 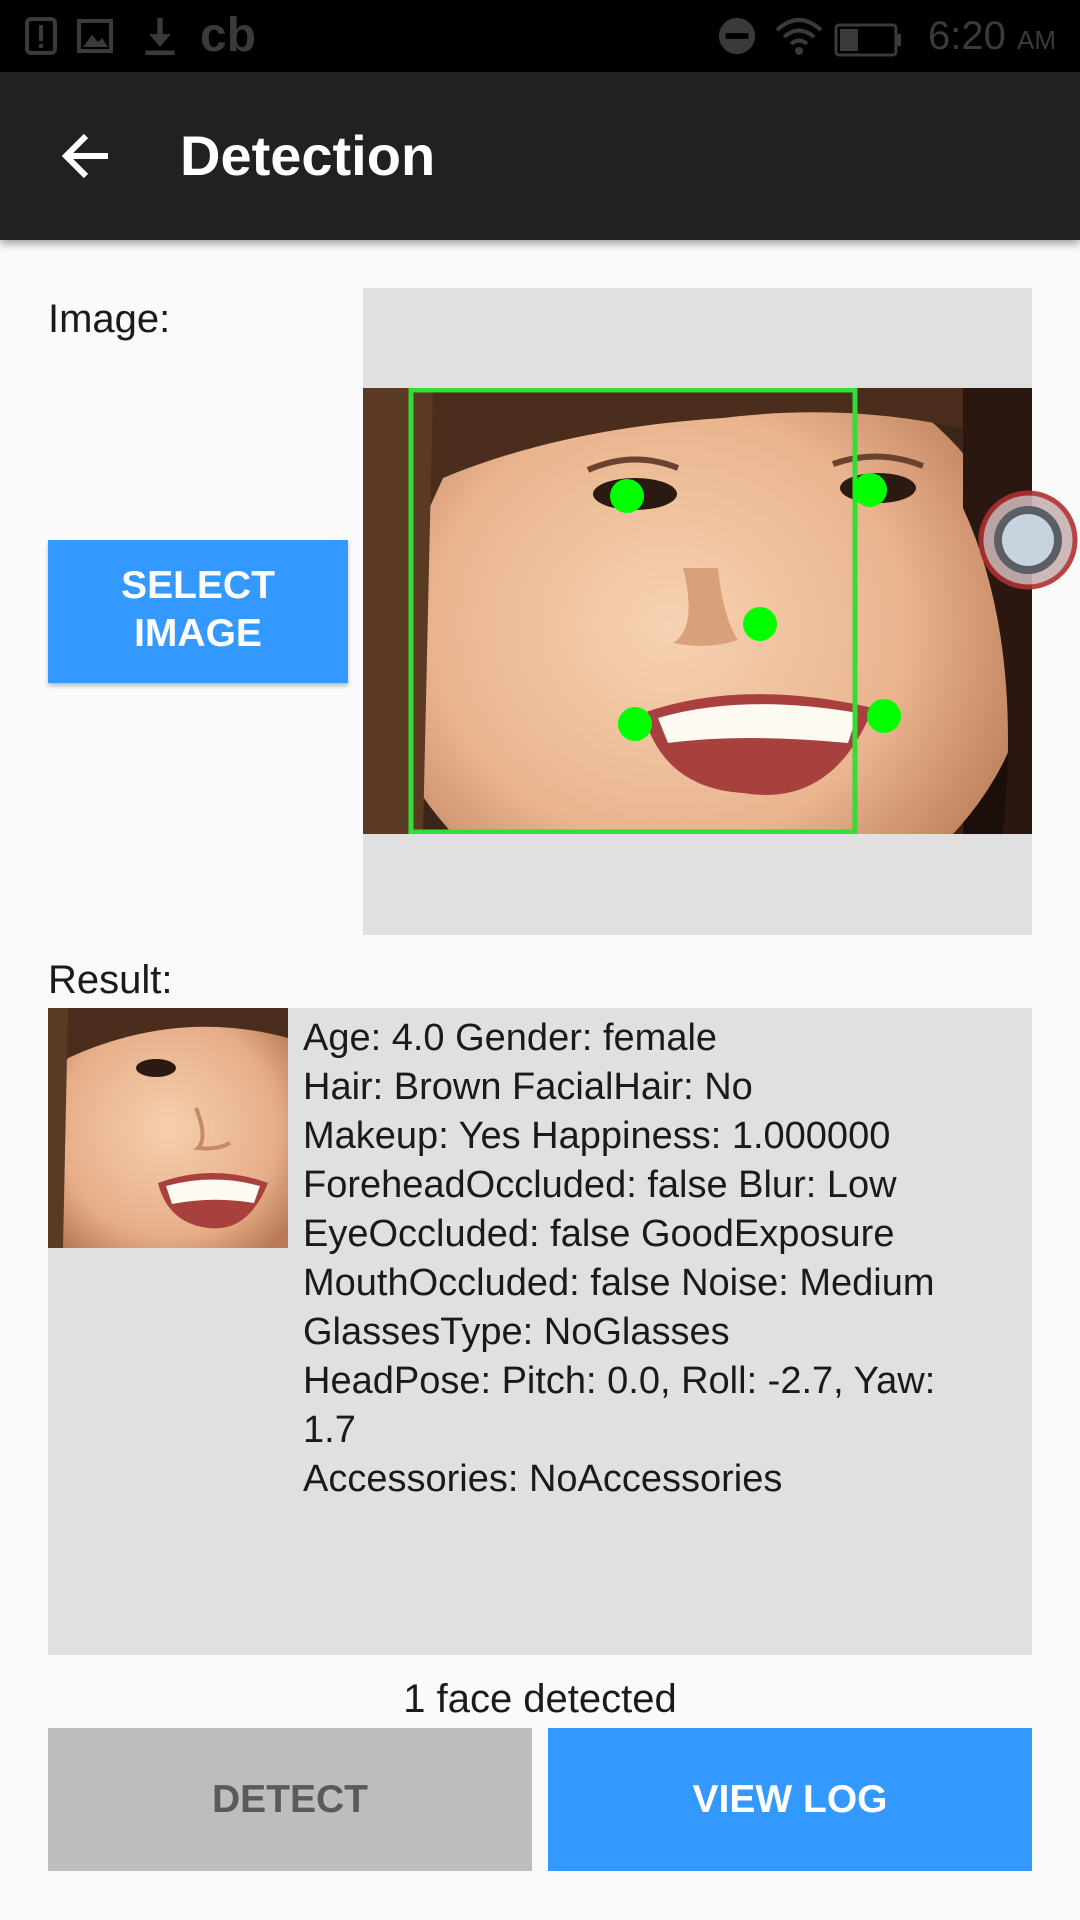 What do you see at coordinates (540, 156) in the screenshot?
I see `app-bar: Detection` at bounding box center [540, 156].